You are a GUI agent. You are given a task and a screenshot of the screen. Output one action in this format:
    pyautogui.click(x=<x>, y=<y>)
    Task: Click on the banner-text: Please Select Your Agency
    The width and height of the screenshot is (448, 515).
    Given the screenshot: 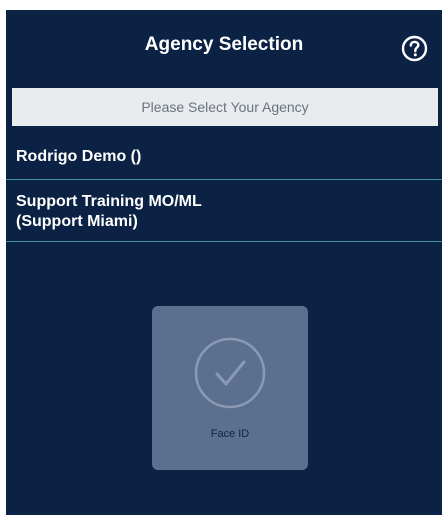 What is the action you would take?
    pyautogui.click(x=225, y=107)
    